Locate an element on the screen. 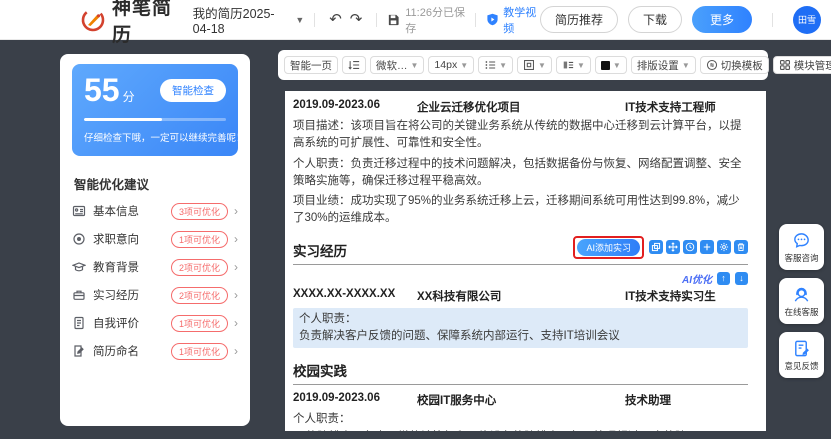 The image size is (831, 439). settings-gear-icon is located at coordinates (724, 247).